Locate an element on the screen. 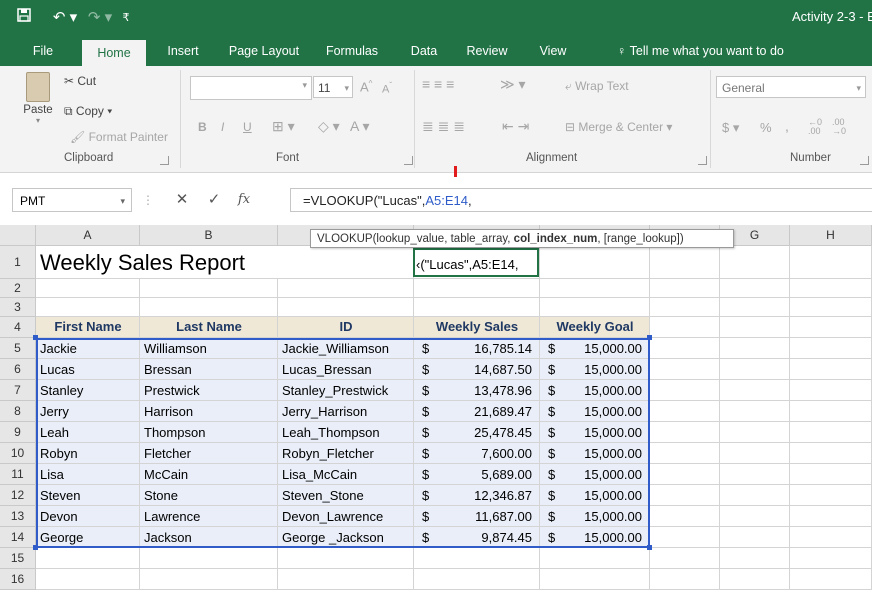  row-header: 8 is located at coordinates (18, 411).